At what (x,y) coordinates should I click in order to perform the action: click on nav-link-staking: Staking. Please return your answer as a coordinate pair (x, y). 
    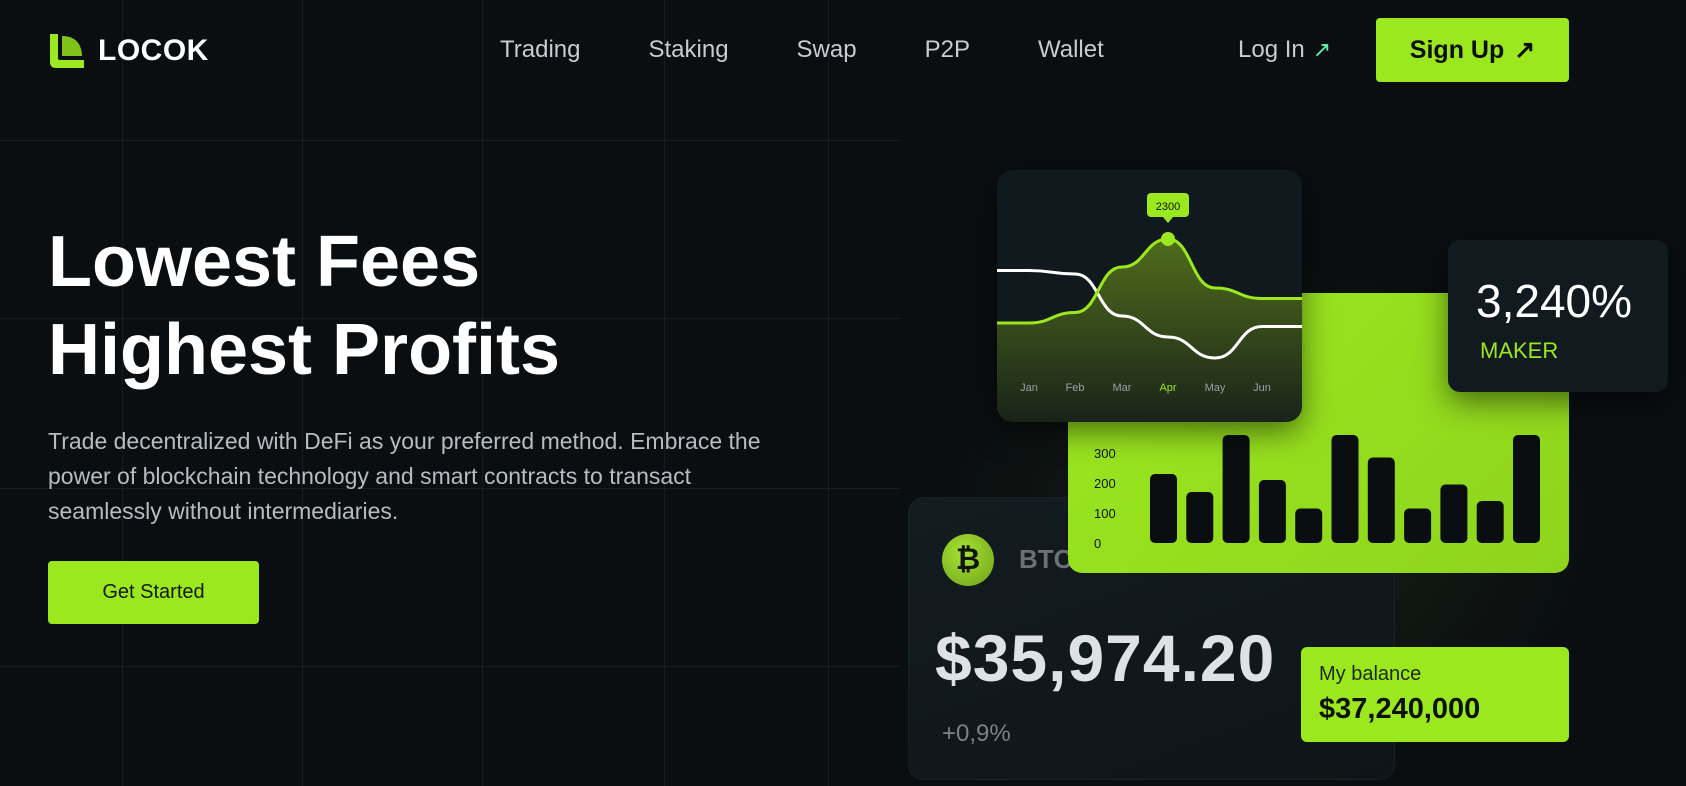
    Looking at the image, I should click on (688, 50).